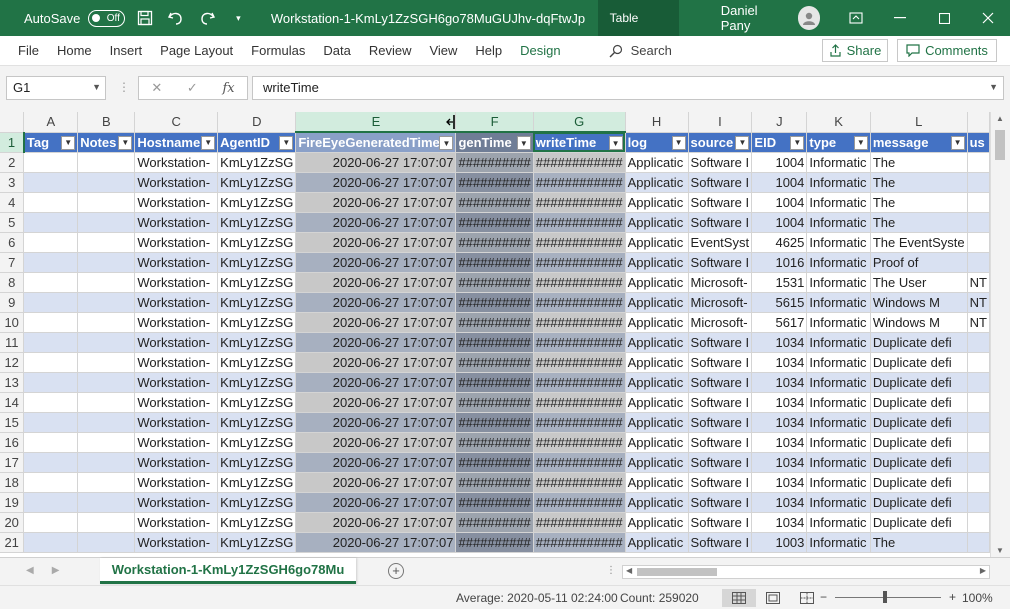  Describe the element at coordinates (12, 142) in the screenshot. I see `row-header: 1` at that location.